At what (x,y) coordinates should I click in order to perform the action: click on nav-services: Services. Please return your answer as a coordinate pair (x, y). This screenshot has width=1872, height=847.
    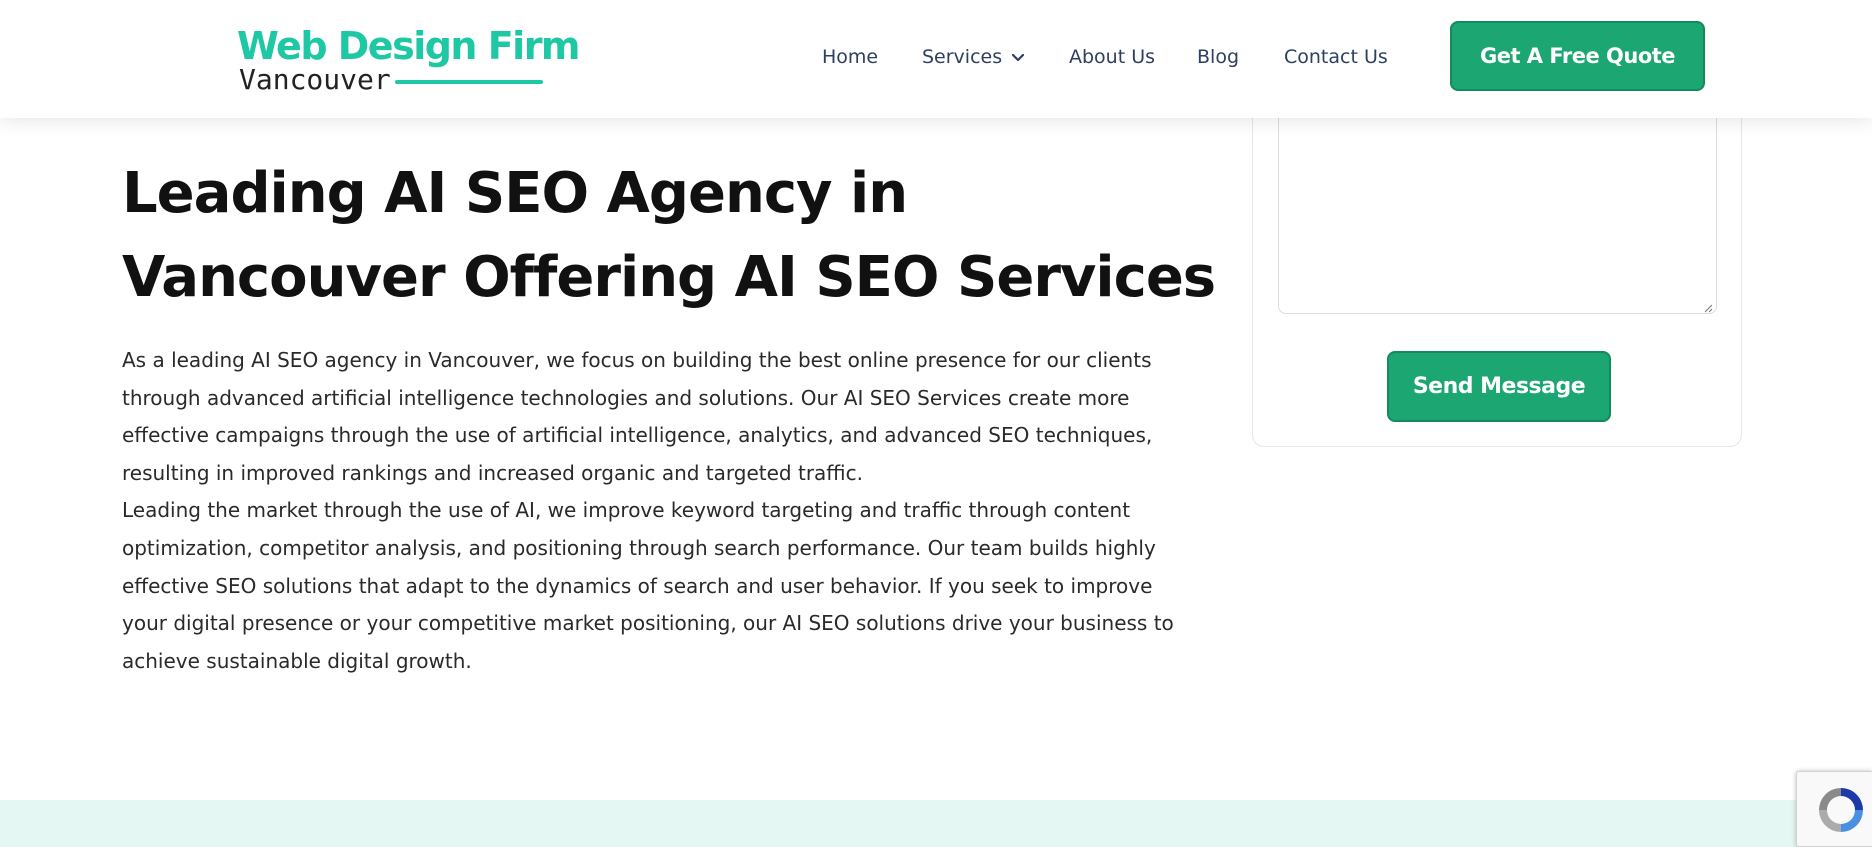
    Looking at the image, I should click on (973, 57).